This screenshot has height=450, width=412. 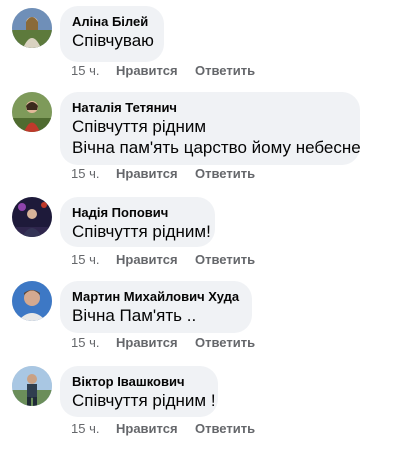 What do you see at coordinates (144, 400) in the screenshot?
I see `comment-text: Співчуття рідним !` at bounding box center [144, 400].